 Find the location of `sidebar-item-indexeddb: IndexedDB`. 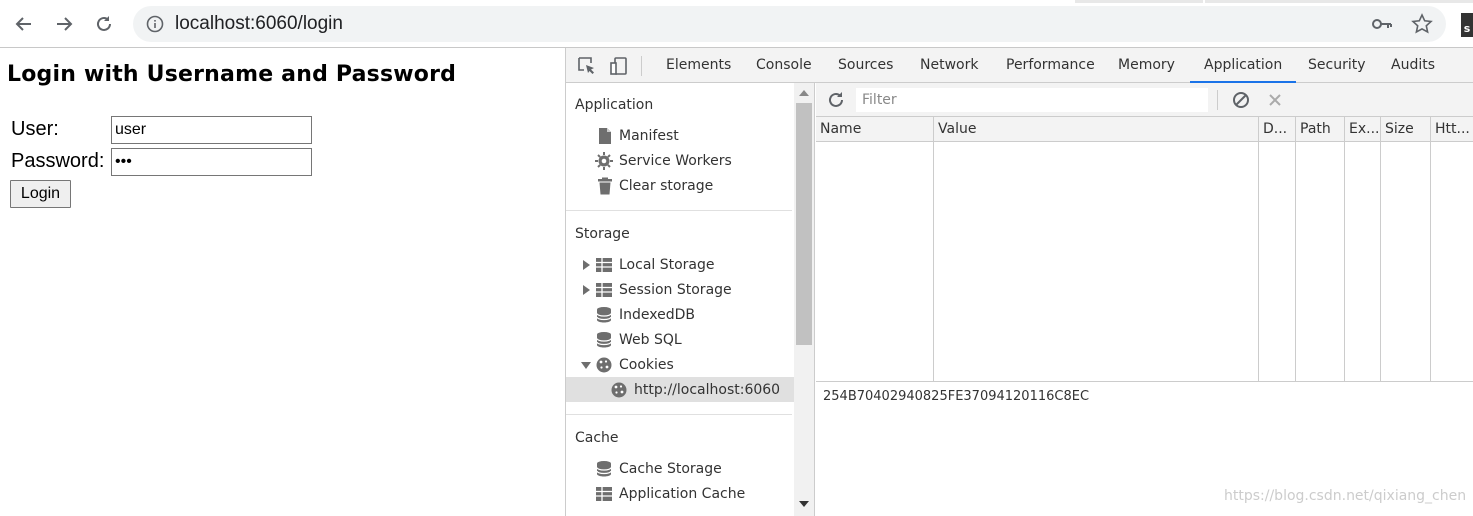

sidebar-item-indexeddb: IndexedDB is located at coordinates (680, 314).